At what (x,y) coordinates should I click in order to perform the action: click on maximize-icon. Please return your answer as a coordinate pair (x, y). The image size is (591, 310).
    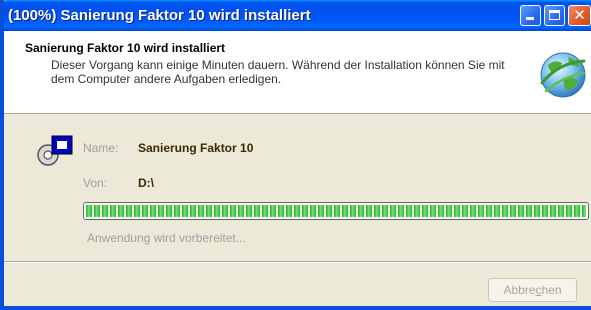
    Looking at the image, I should click on (554, 15).